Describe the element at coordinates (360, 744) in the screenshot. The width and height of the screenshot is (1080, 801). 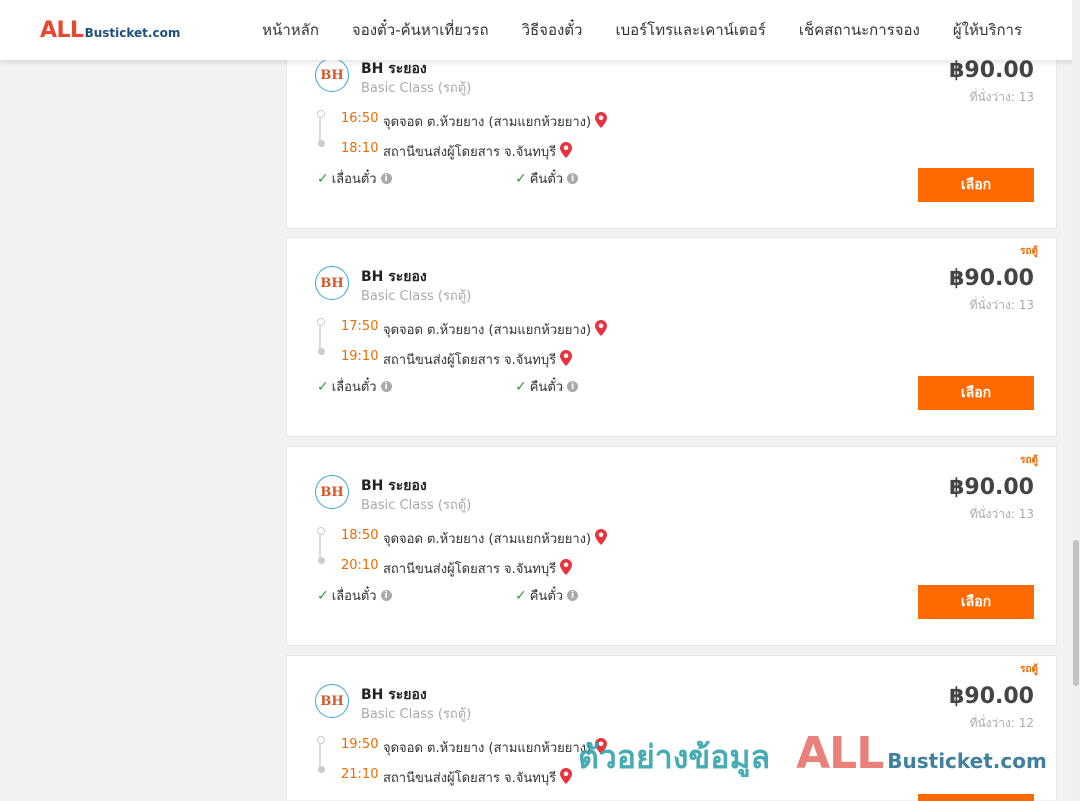
I see `depart-time: 19:50` at that location.